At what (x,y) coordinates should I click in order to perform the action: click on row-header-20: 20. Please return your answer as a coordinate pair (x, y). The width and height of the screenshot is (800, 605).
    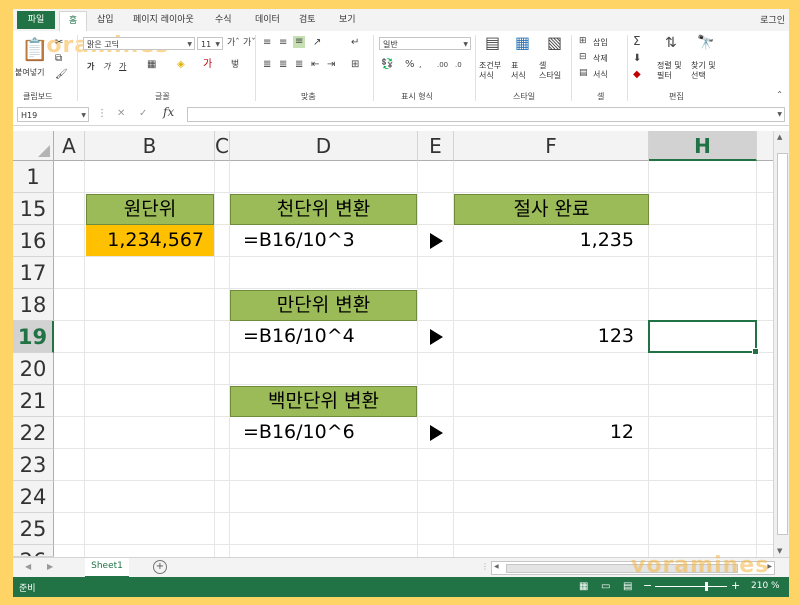
    Looking at the image, I should click on (33, 369).